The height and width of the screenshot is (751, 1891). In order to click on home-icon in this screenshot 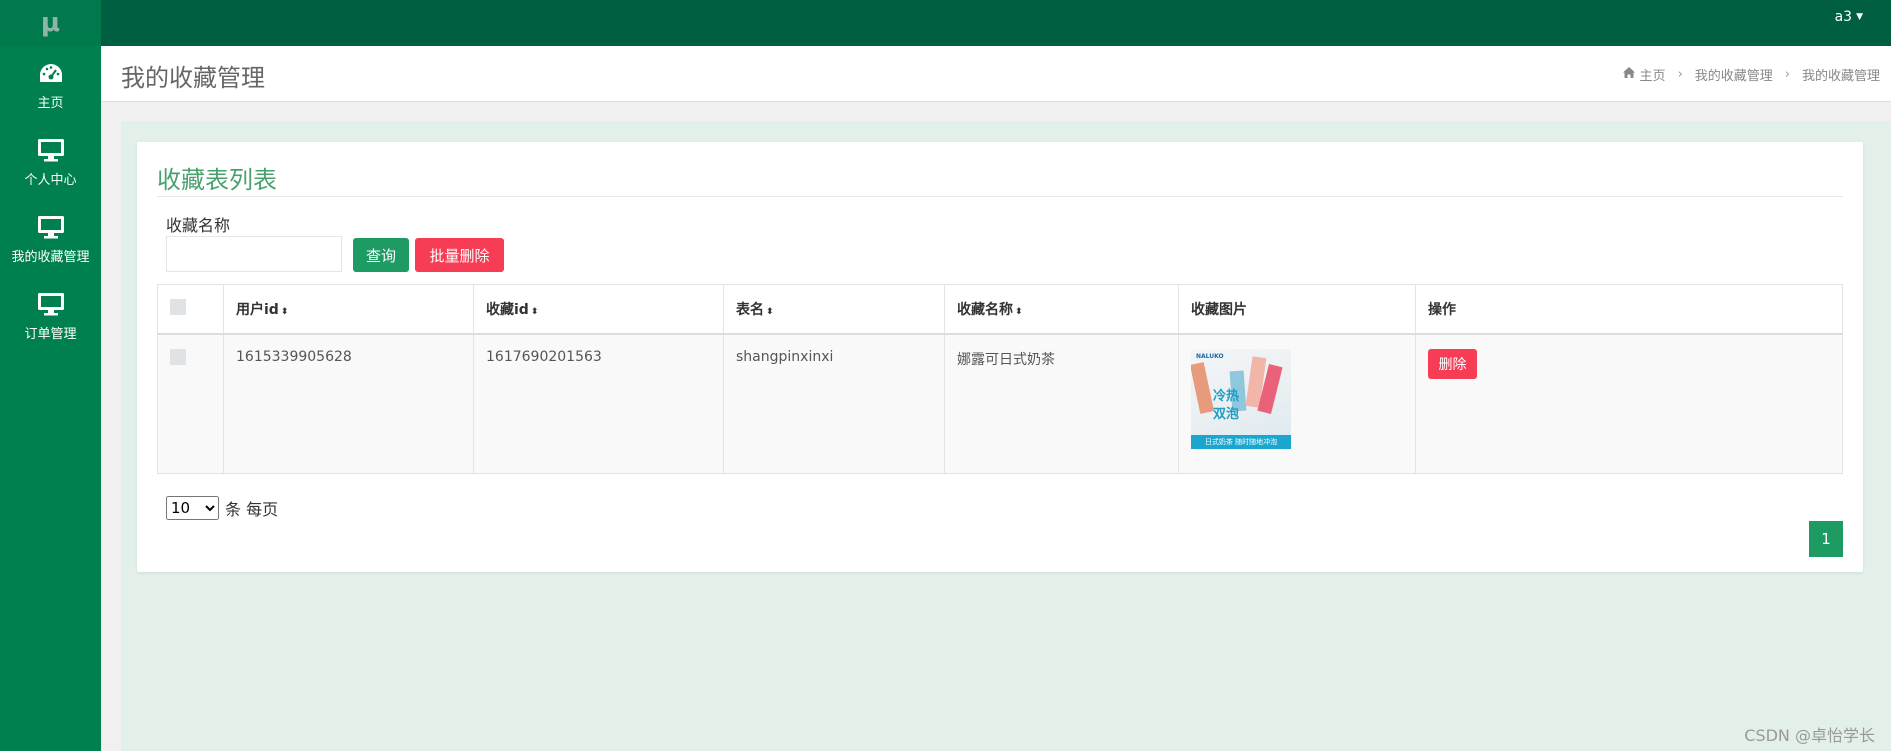, I will do `click(1628, 74)`.